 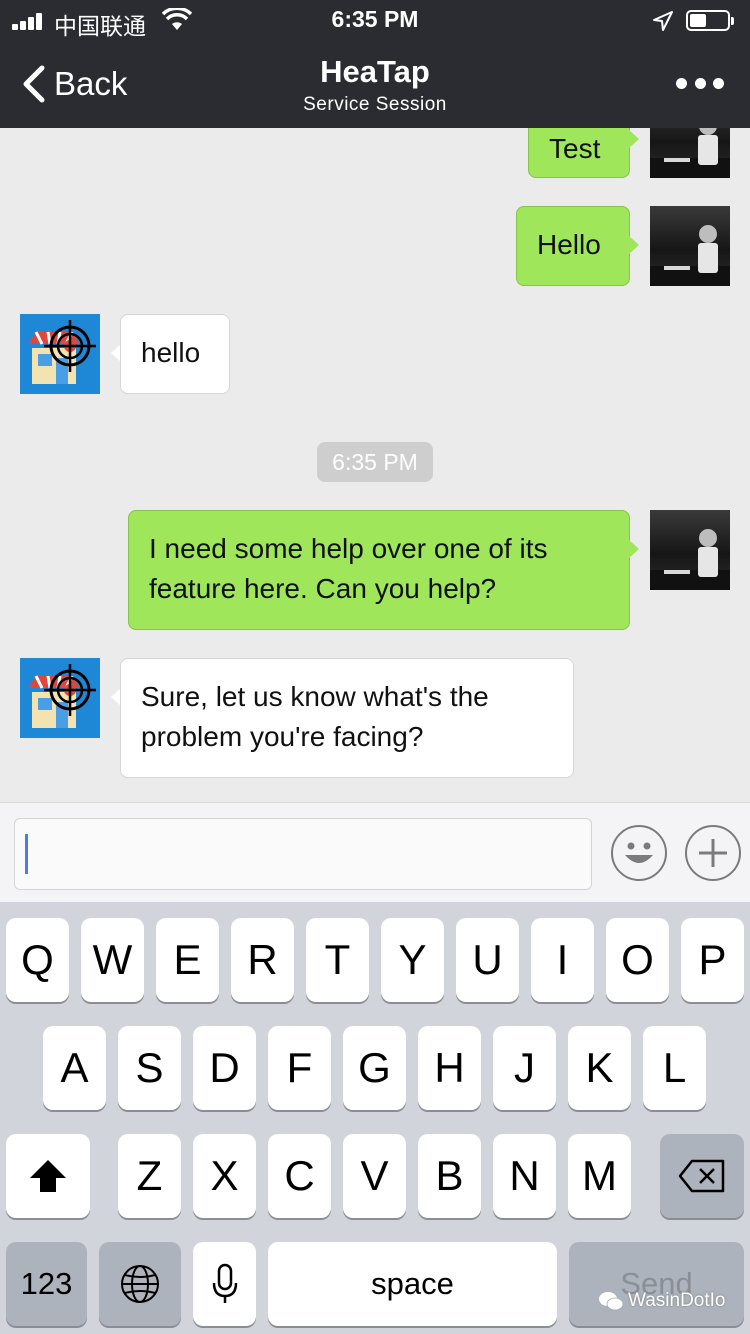 What do you see at coordinates (224, 1068) in the screenshot?
I see `key-d: D` at bounding box center [224, 1068].